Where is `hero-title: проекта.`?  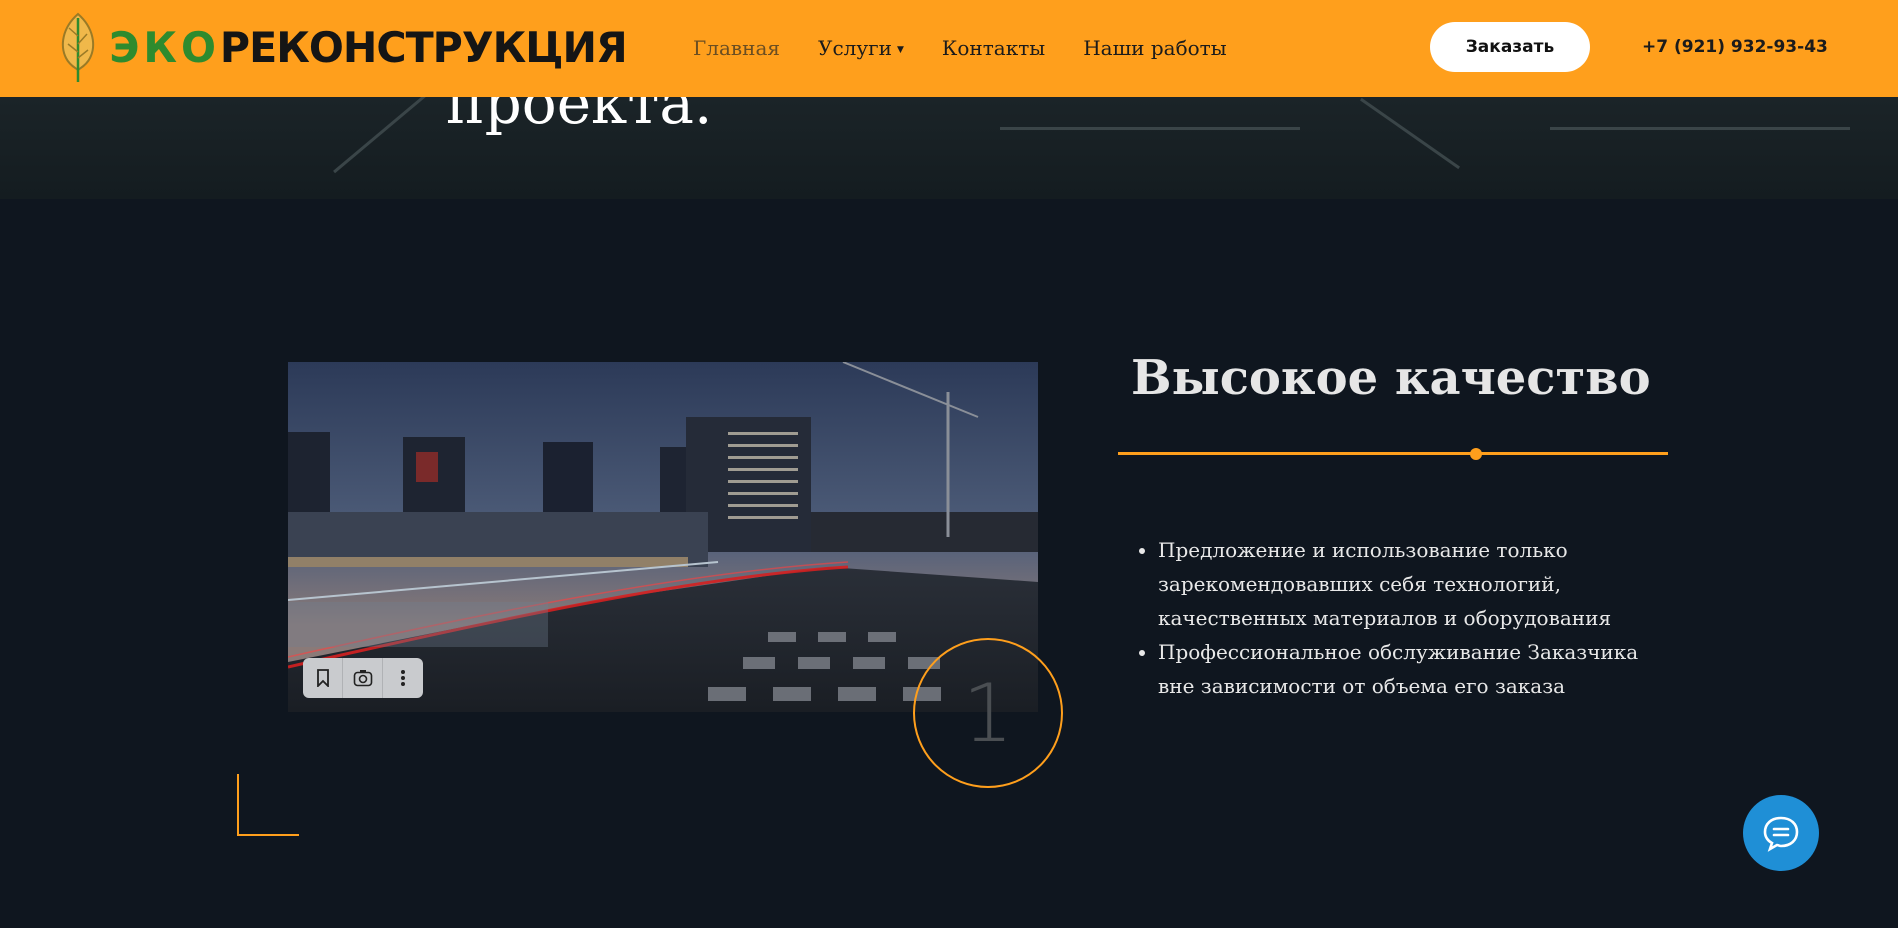 hero-title: проекта. is located at coordinates (579, 117).